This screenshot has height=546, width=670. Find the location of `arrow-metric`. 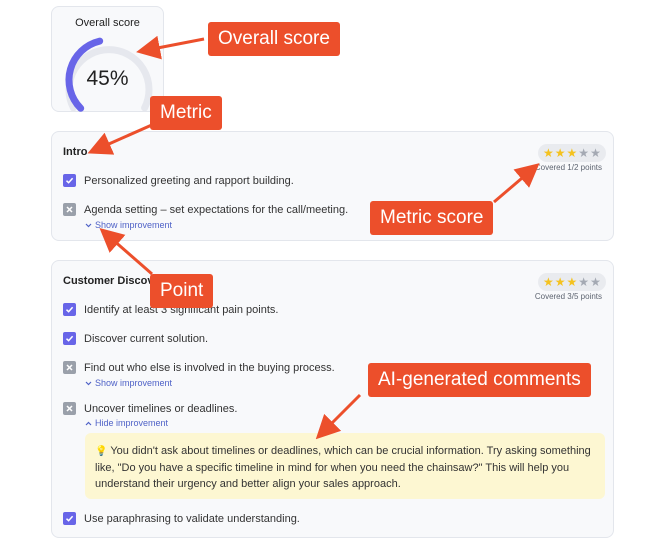

arrow-metric is located at coordinates (121, 138).